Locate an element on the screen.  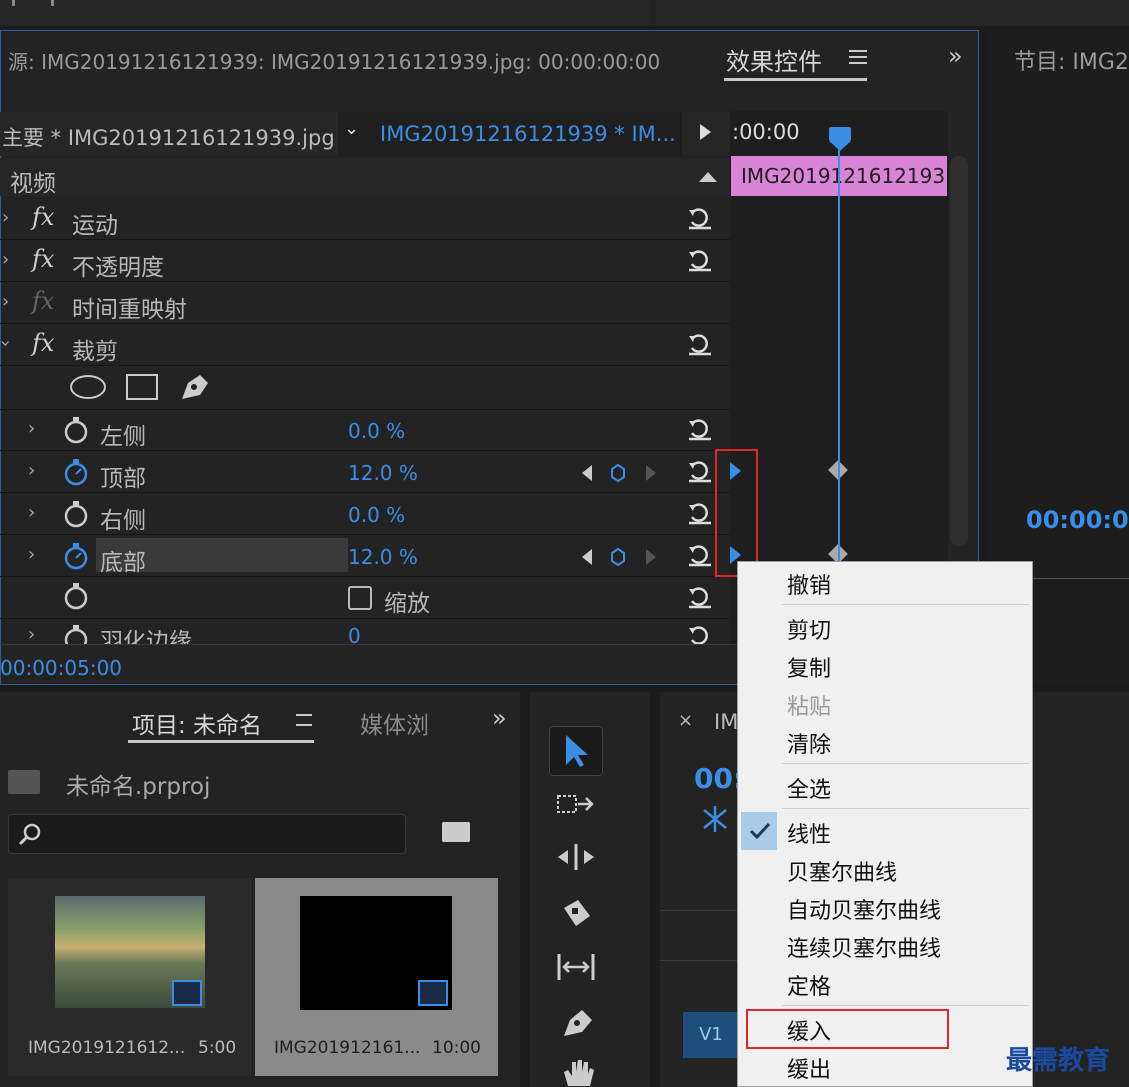
pen-mask-icon is located at coordinates (195, 387).